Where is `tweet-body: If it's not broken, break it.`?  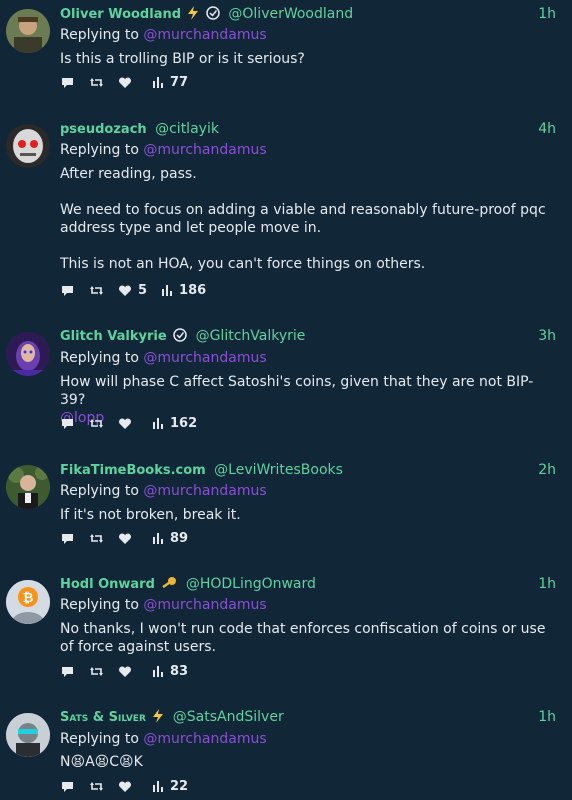
tweet-body: If it's not broken, break it. is located at coordinates (306, 515).